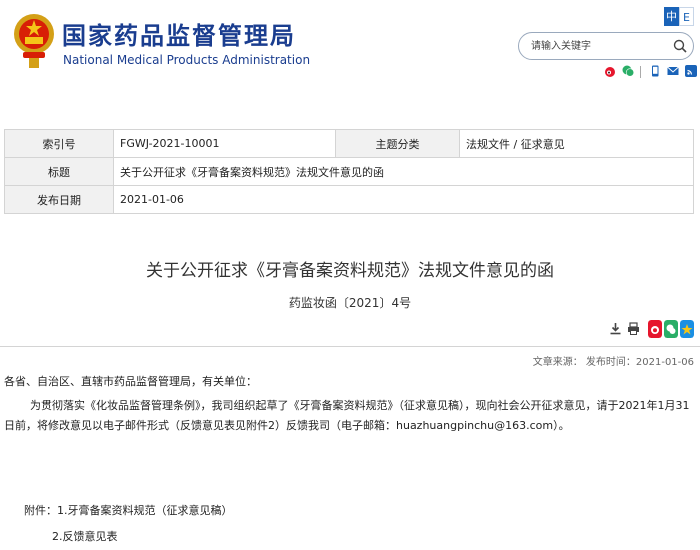 This screenshot has width=700, height=550. What do you see at coordinates (640, 72) in the screenshot?
I see `social-divider` at bounding box center [640, 72].